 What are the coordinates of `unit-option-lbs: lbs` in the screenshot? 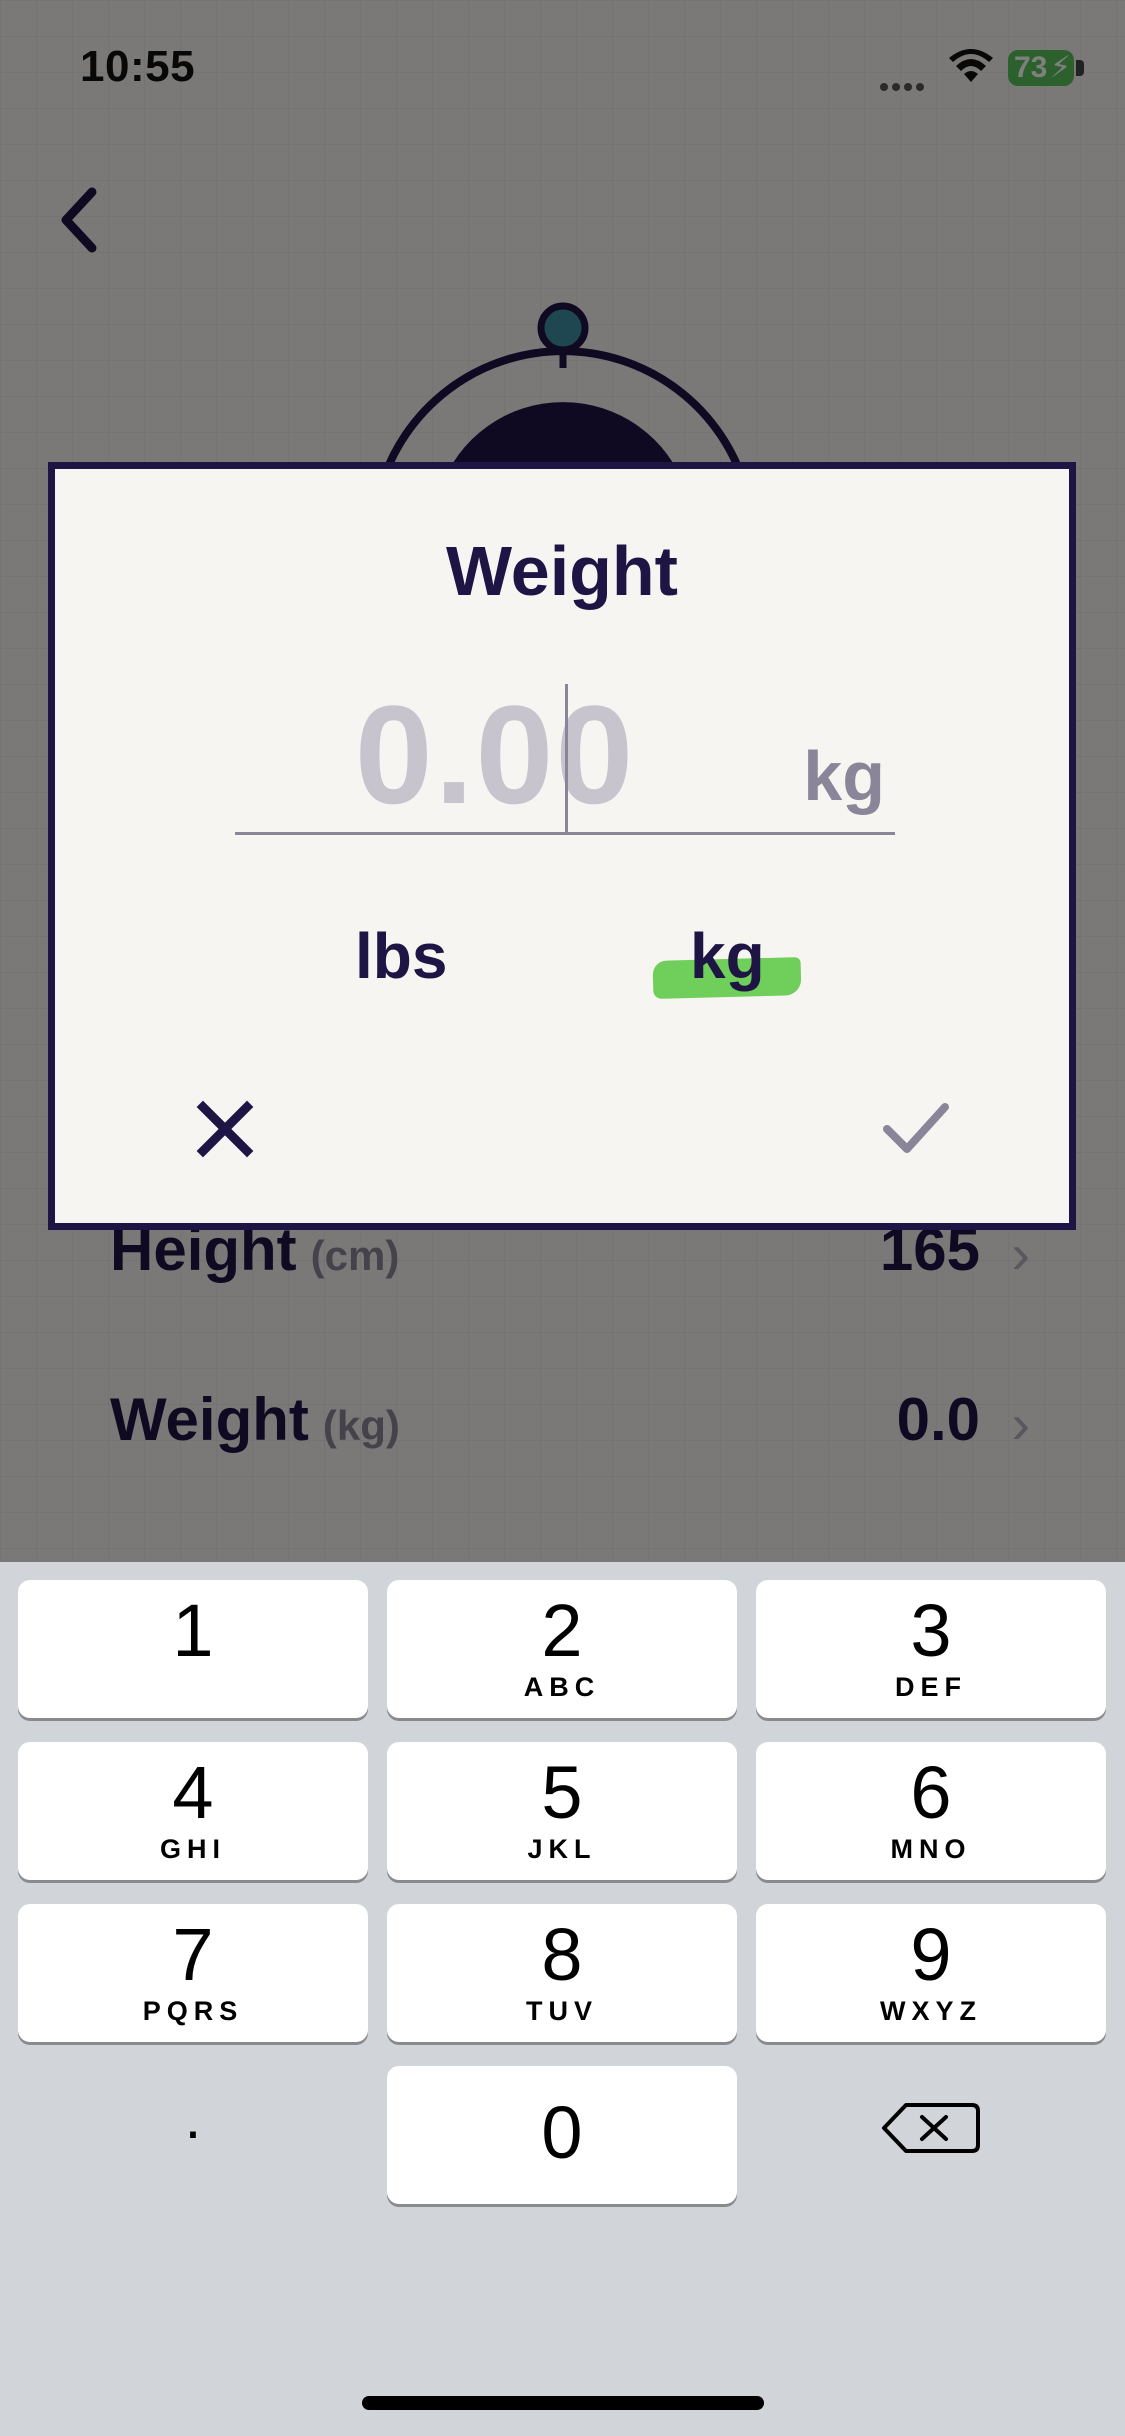 It's located at (401, 956).